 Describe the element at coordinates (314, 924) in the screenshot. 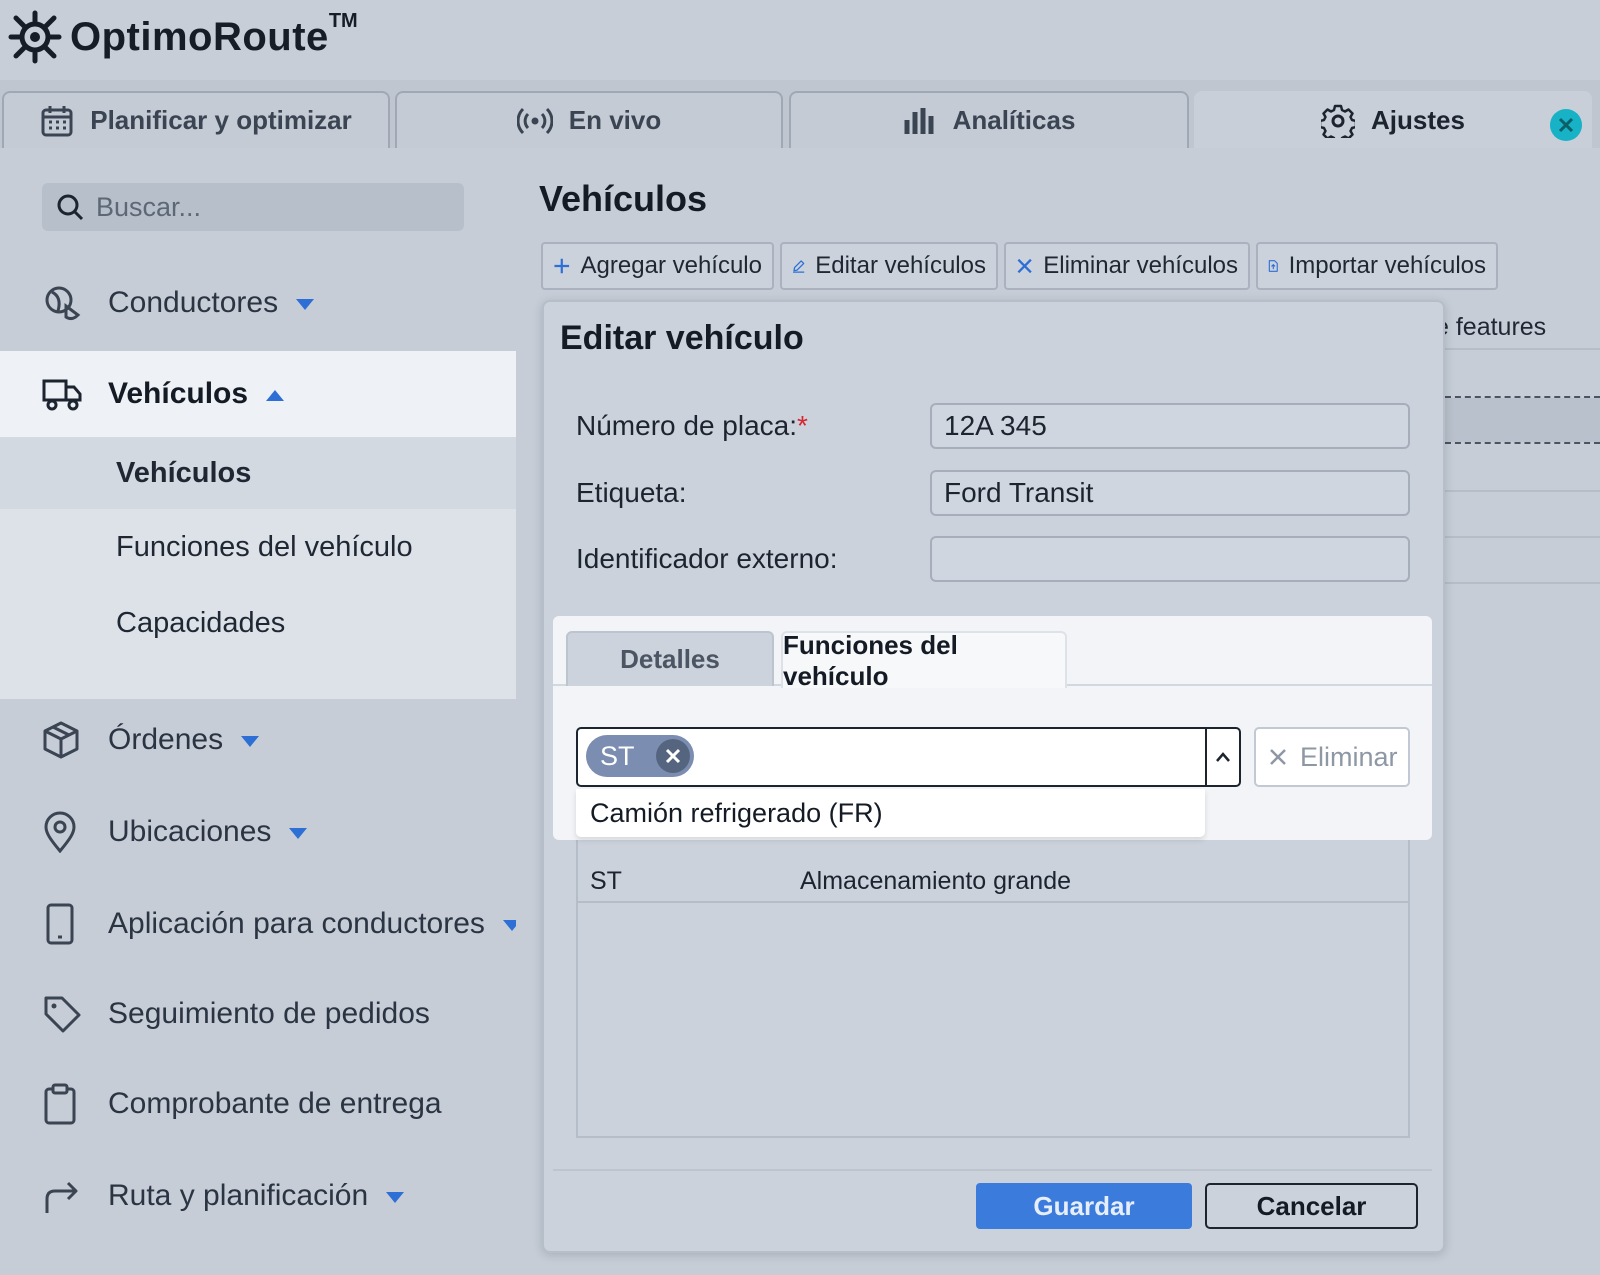

I see `sidebar-item-label: Aplicación para conductores` at that location.